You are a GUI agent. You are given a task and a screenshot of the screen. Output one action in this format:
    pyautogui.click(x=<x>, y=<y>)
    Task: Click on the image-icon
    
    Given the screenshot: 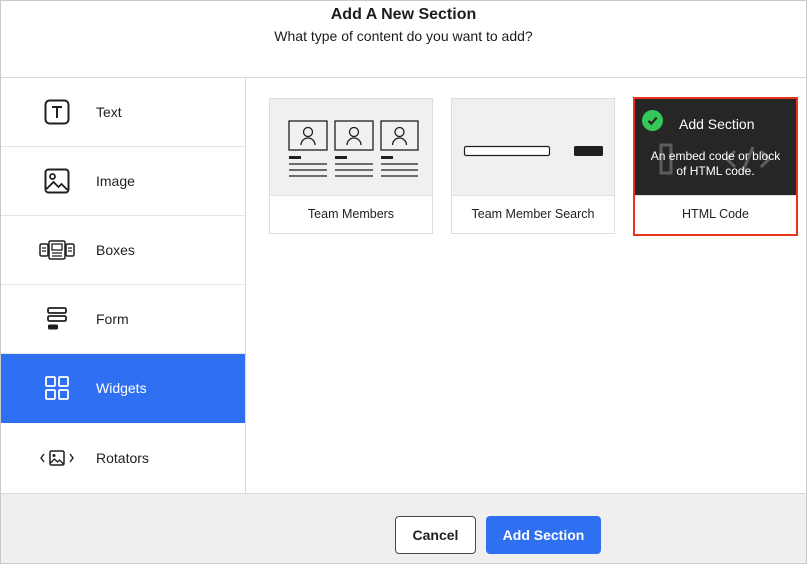 What is the action you would take?
    pyautogui.click(x=57, y=181)
    